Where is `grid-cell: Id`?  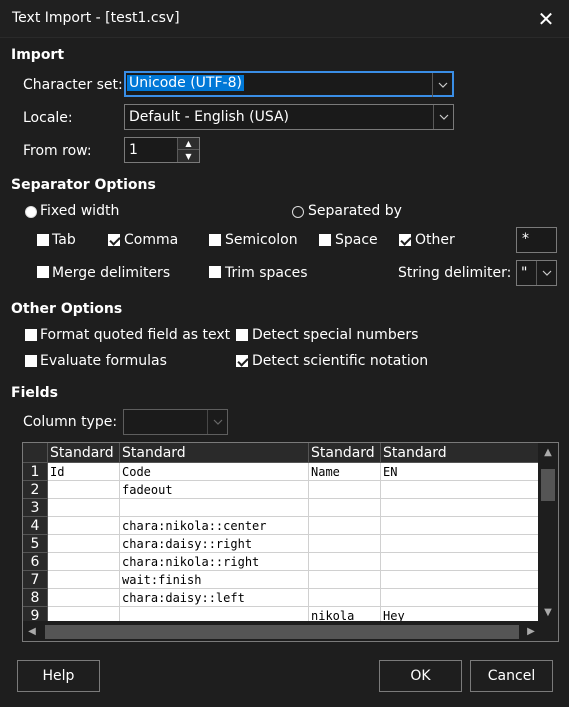 grid-cell: Id is located at coordinates (84, 472).